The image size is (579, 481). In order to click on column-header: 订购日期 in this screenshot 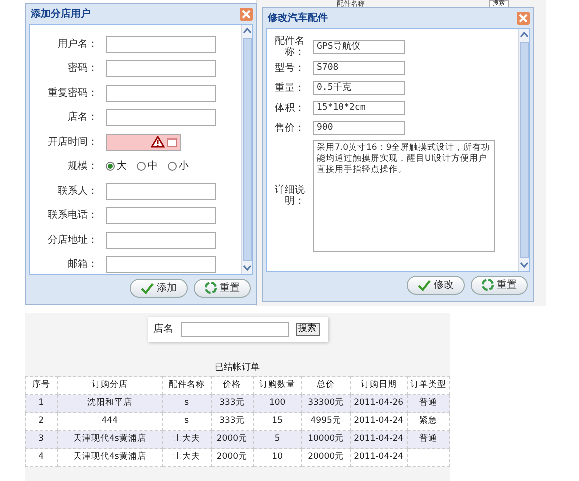, I will do `click(379, 385)`.